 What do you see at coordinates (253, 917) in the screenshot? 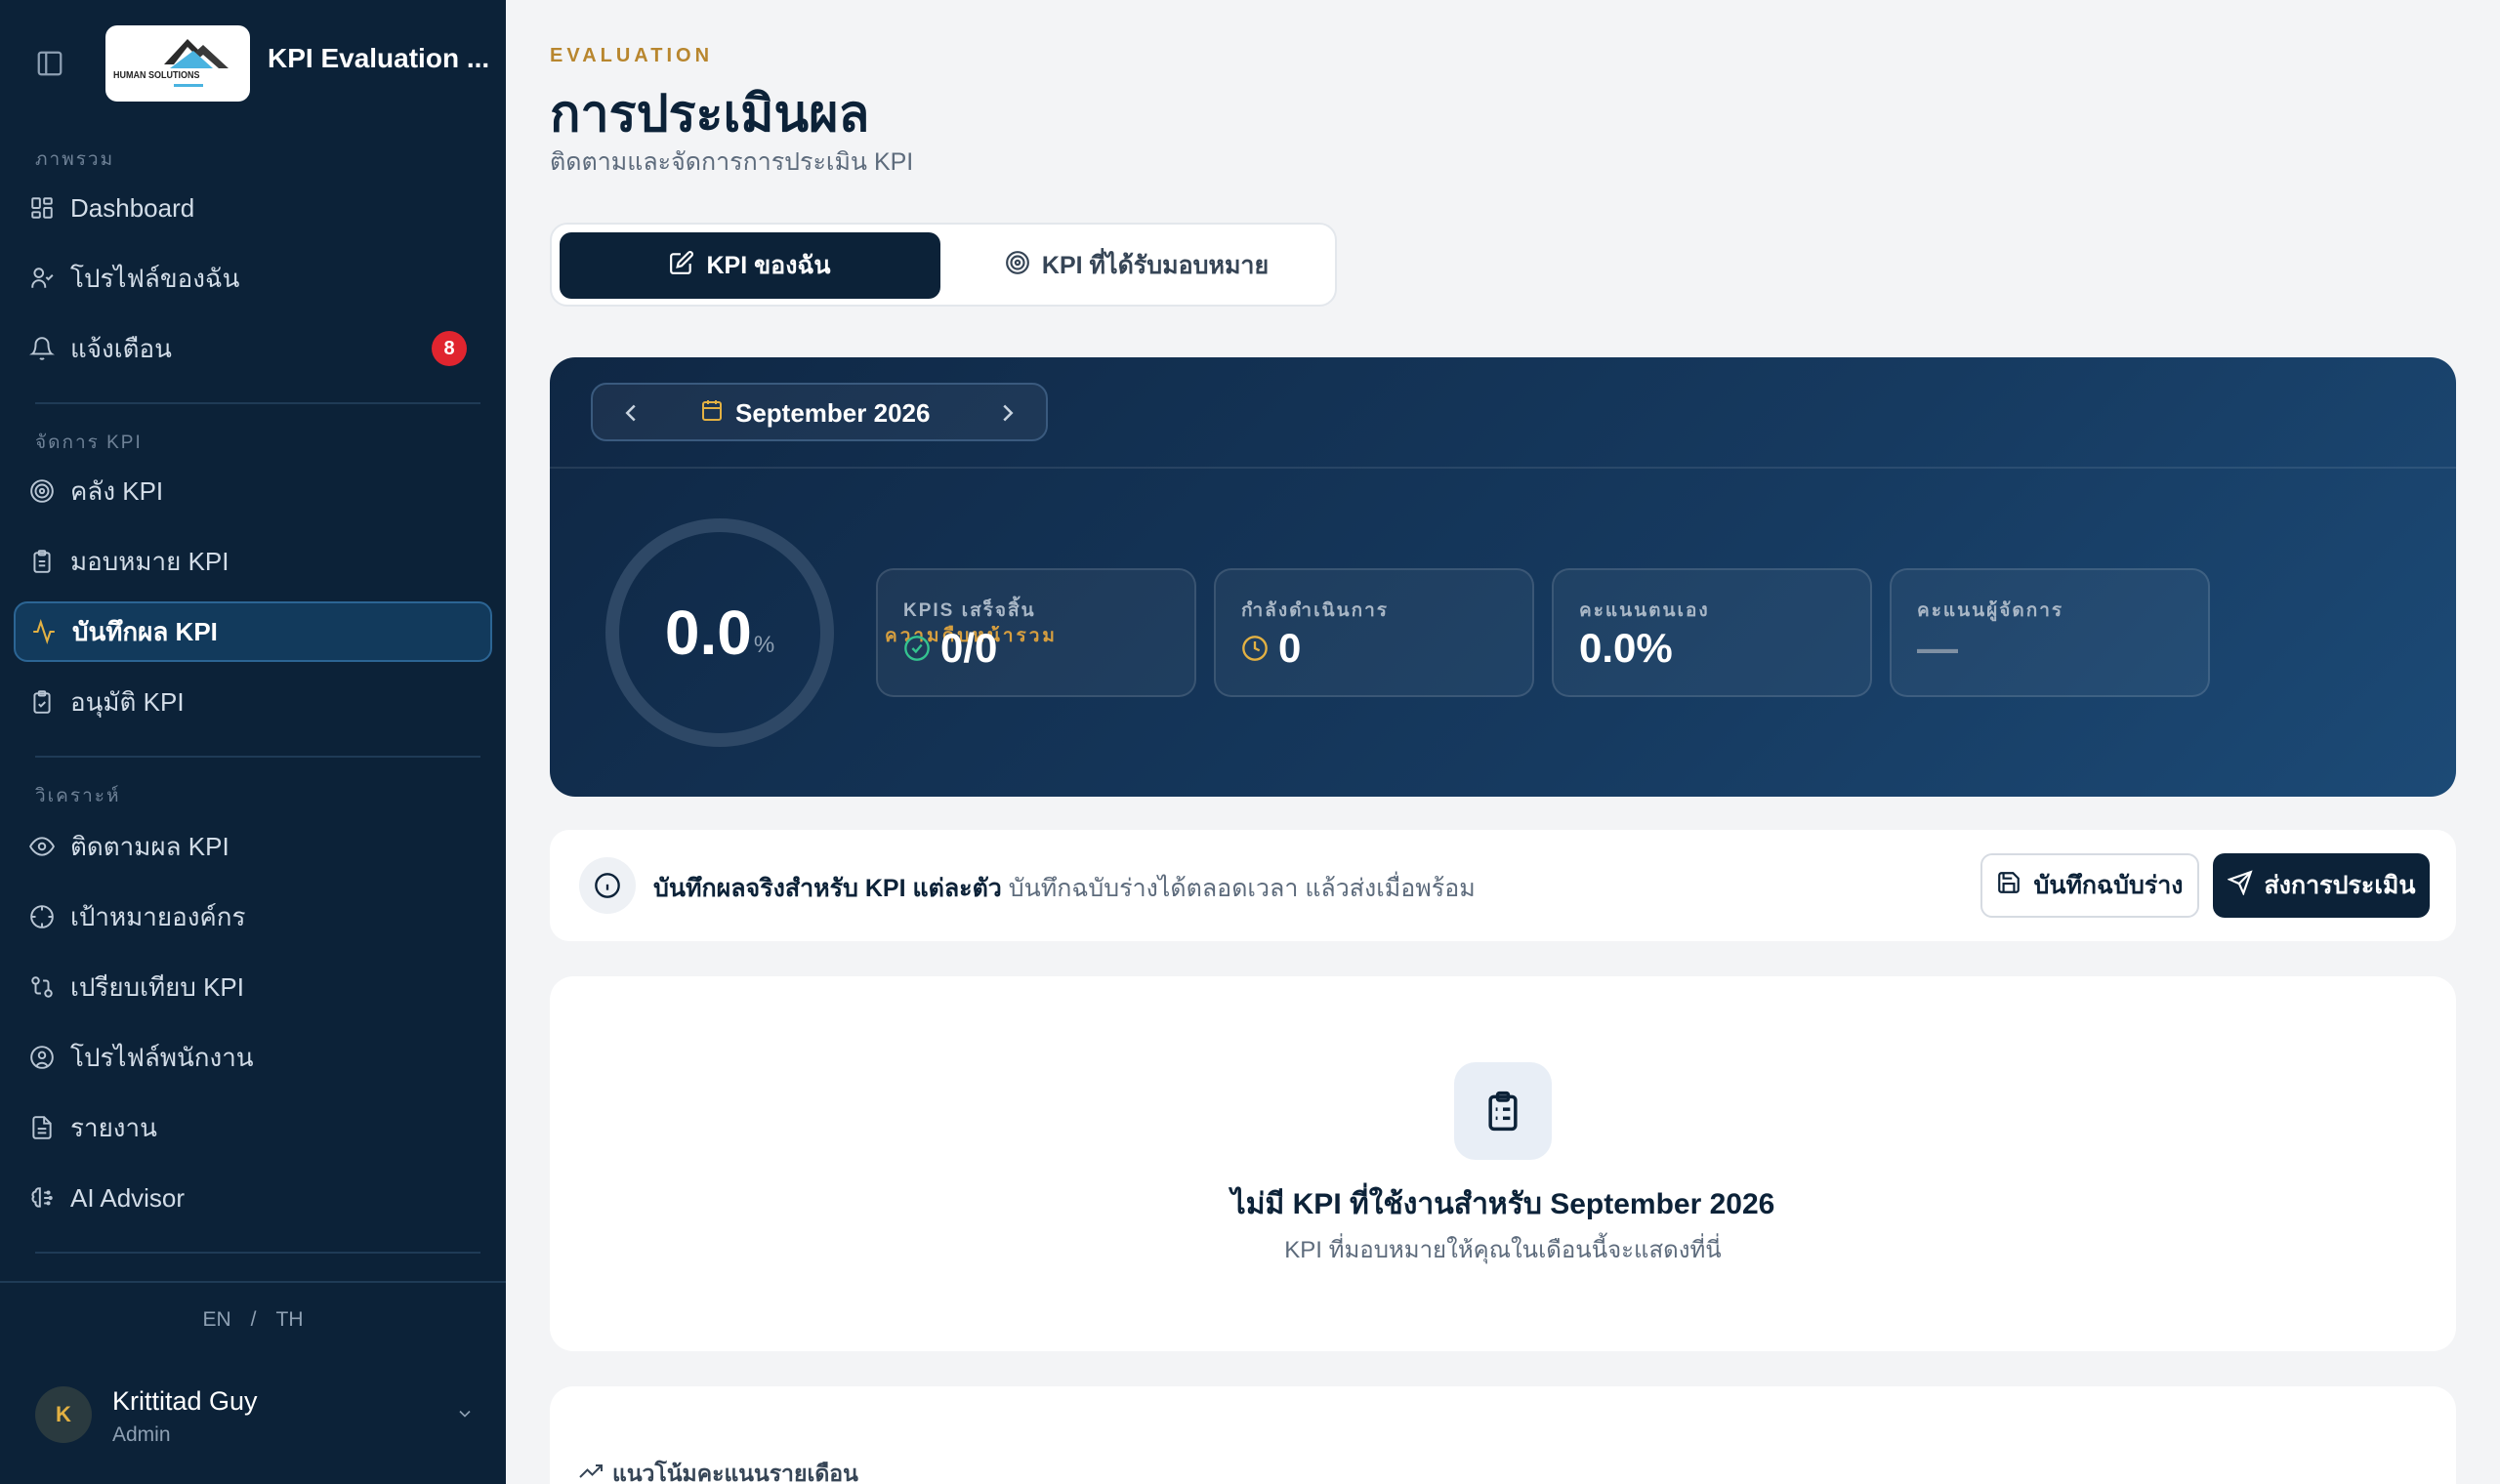
I see `sidebar-item-org-goals: เป้าหมายองค์กร` at bounding box center [253, 917].